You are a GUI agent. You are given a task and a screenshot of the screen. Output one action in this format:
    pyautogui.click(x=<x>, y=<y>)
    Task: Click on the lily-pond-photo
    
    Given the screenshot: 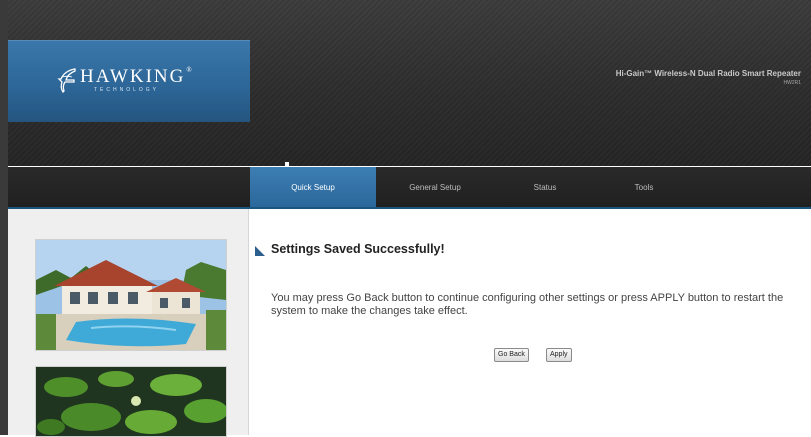 What is the action you would take?
    pyautogui.click(x=131, y=401)
    